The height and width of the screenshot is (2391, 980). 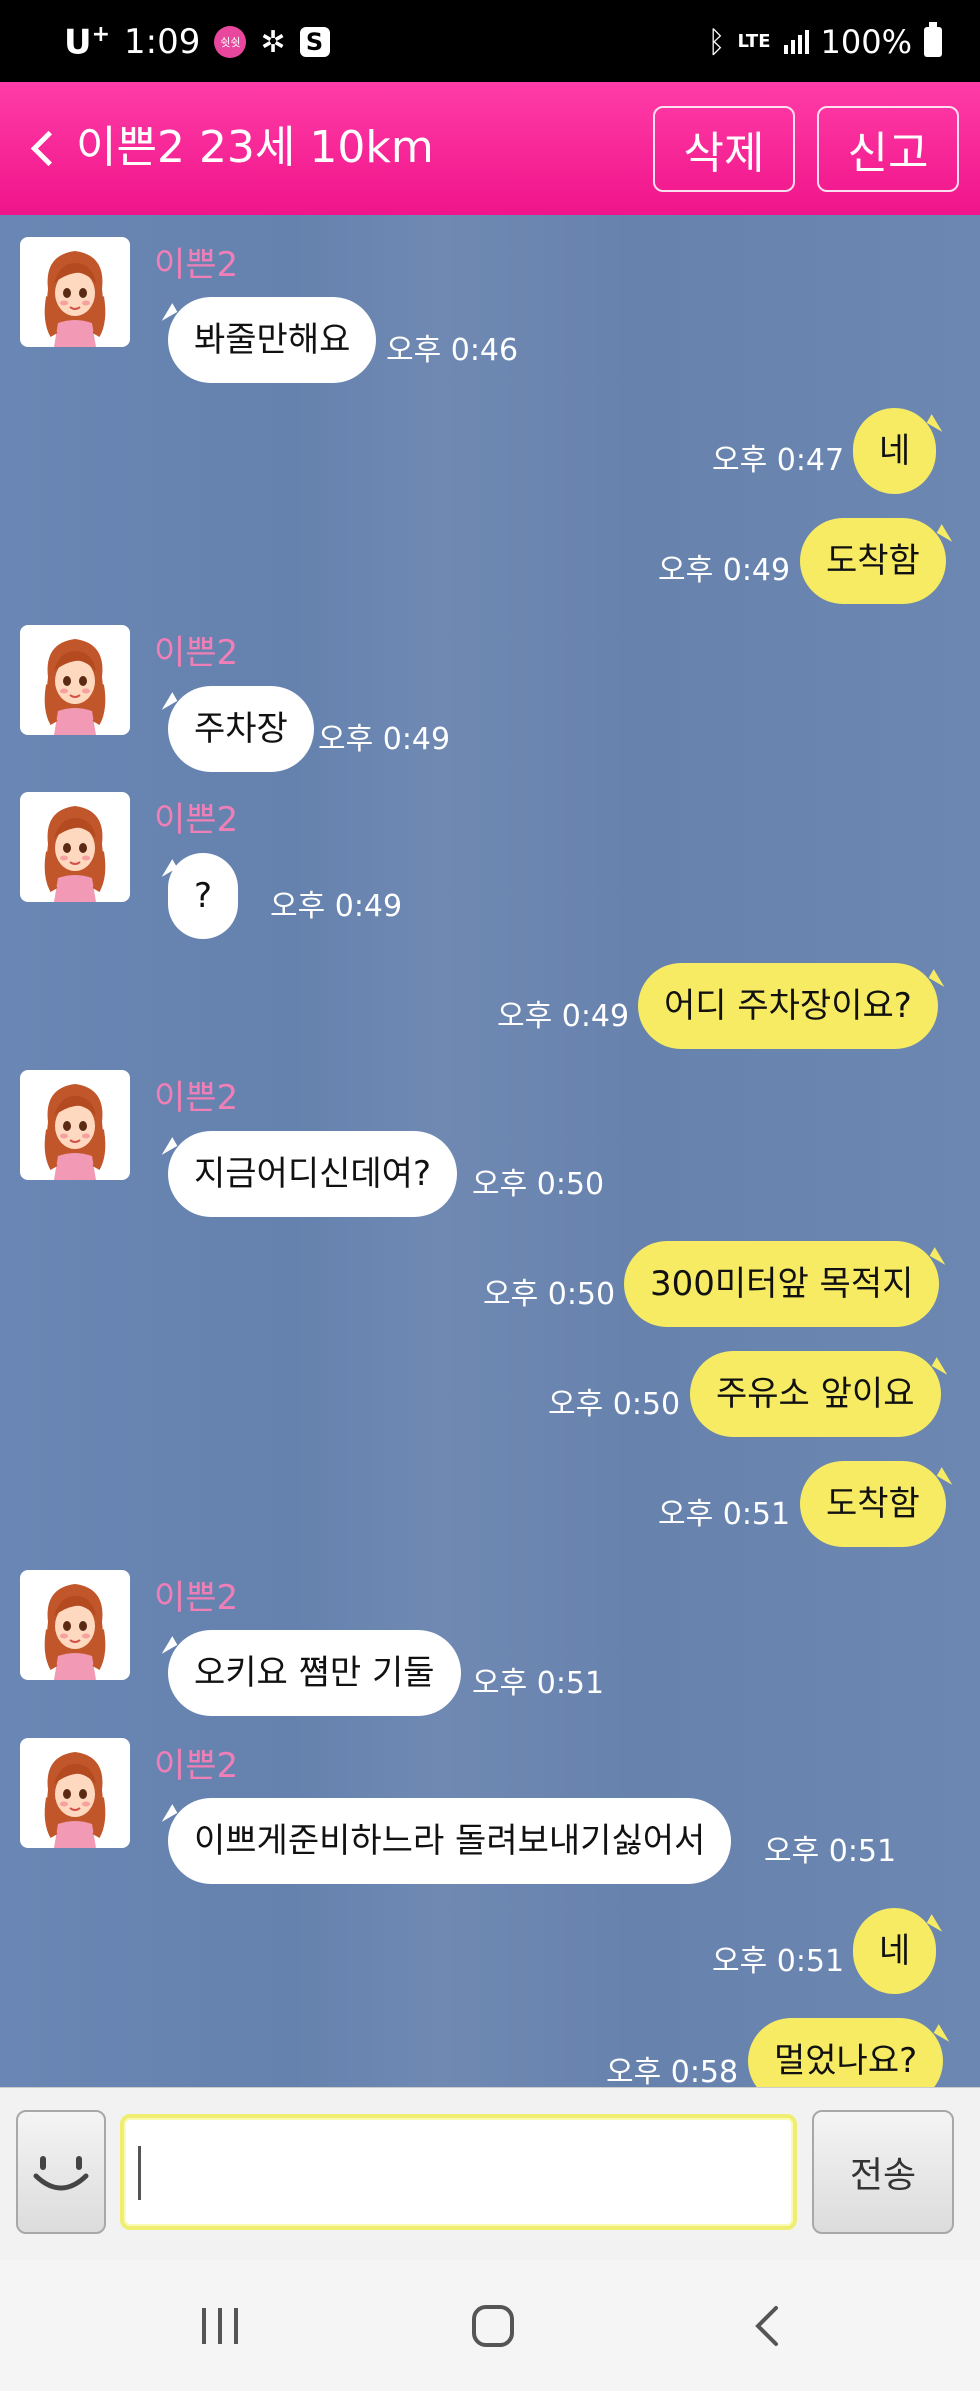 I want to click on message-bubble: 주유소 앞이요, so click(x=815, y=1394).